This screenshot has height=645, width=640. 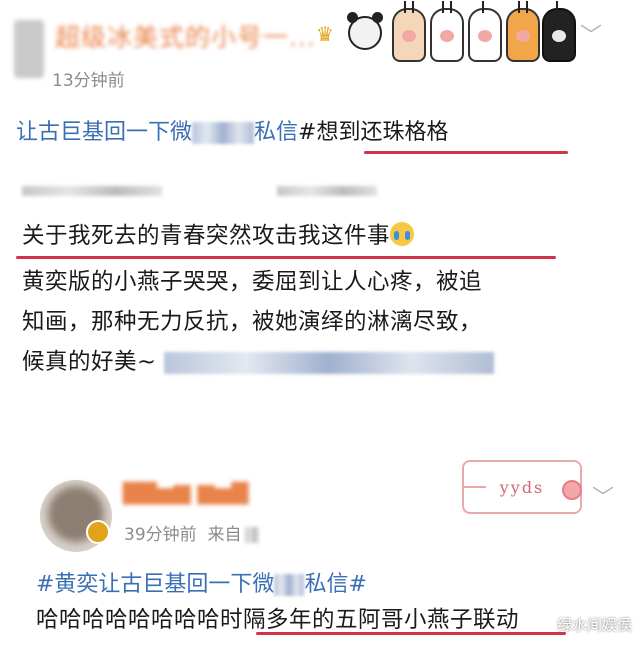 What do you see at coordinates (572, 490) in the screenshot?
I see `rose-icon` at bounding box center [572, 490].